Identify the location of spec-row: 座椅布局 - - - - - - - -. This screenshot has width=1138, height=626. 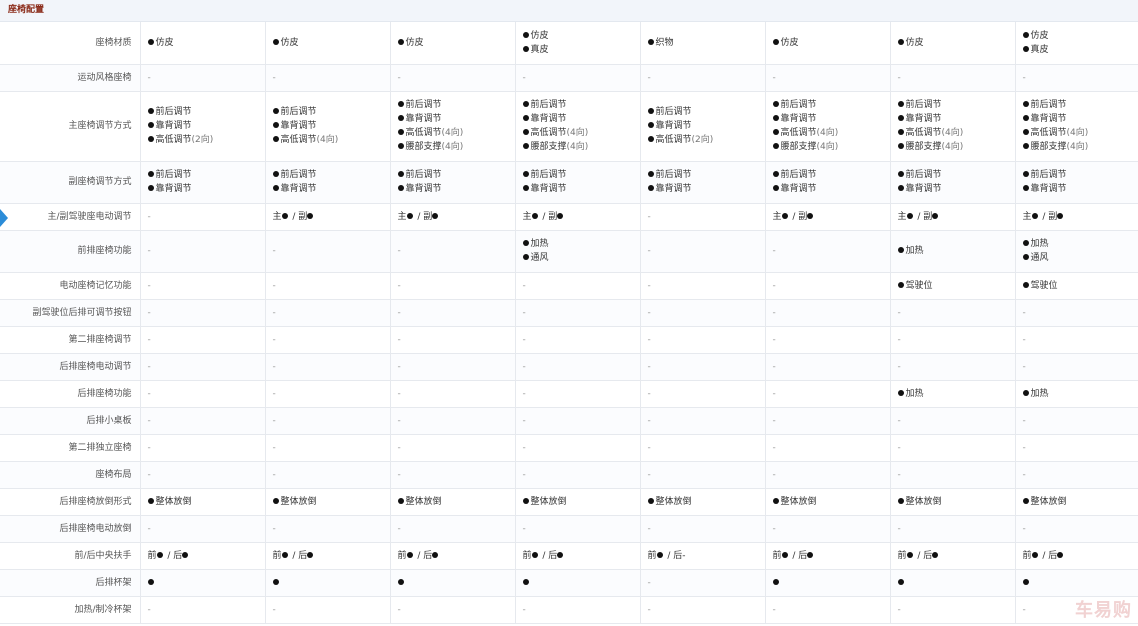
(569, 475).